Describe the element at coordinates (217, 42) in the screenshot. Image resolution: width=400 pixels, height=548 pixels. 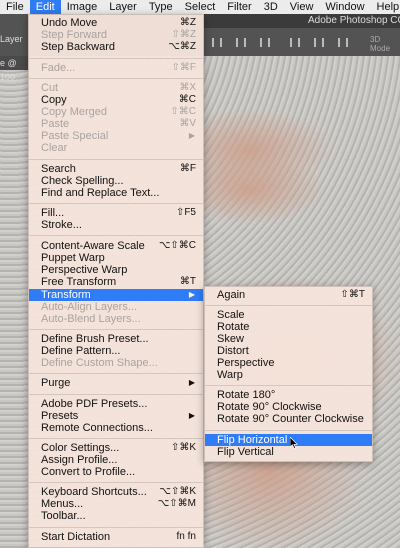
I see `align-left-icon` at that location.